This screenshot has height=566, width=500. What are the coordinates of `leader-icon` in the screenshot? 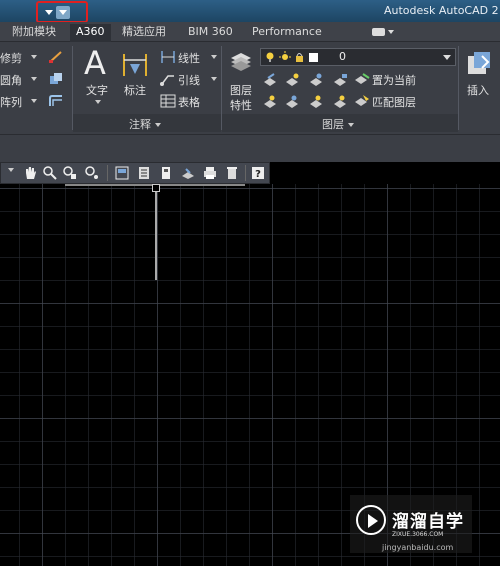 It's located at (167, 80).